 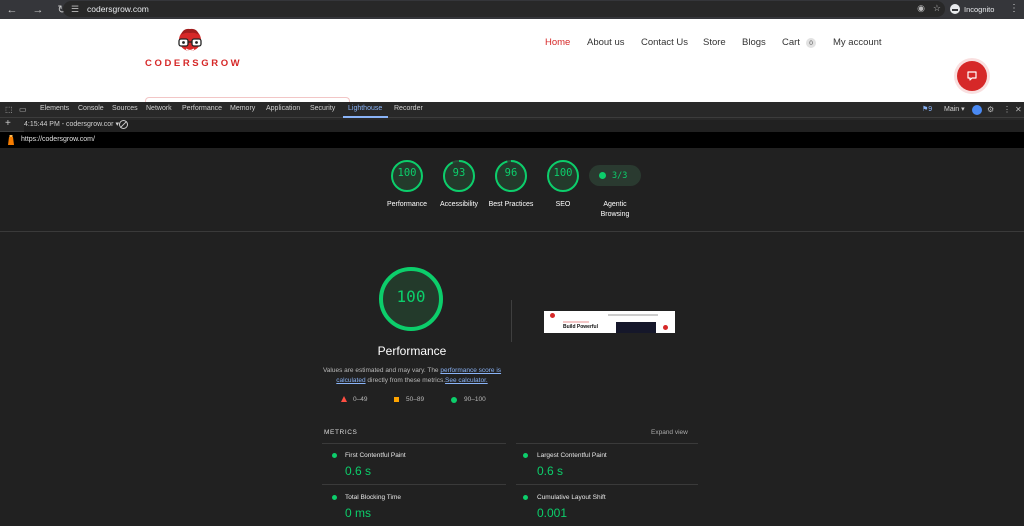 I want to click on issues-count: 9, so click(x=930, y=109).